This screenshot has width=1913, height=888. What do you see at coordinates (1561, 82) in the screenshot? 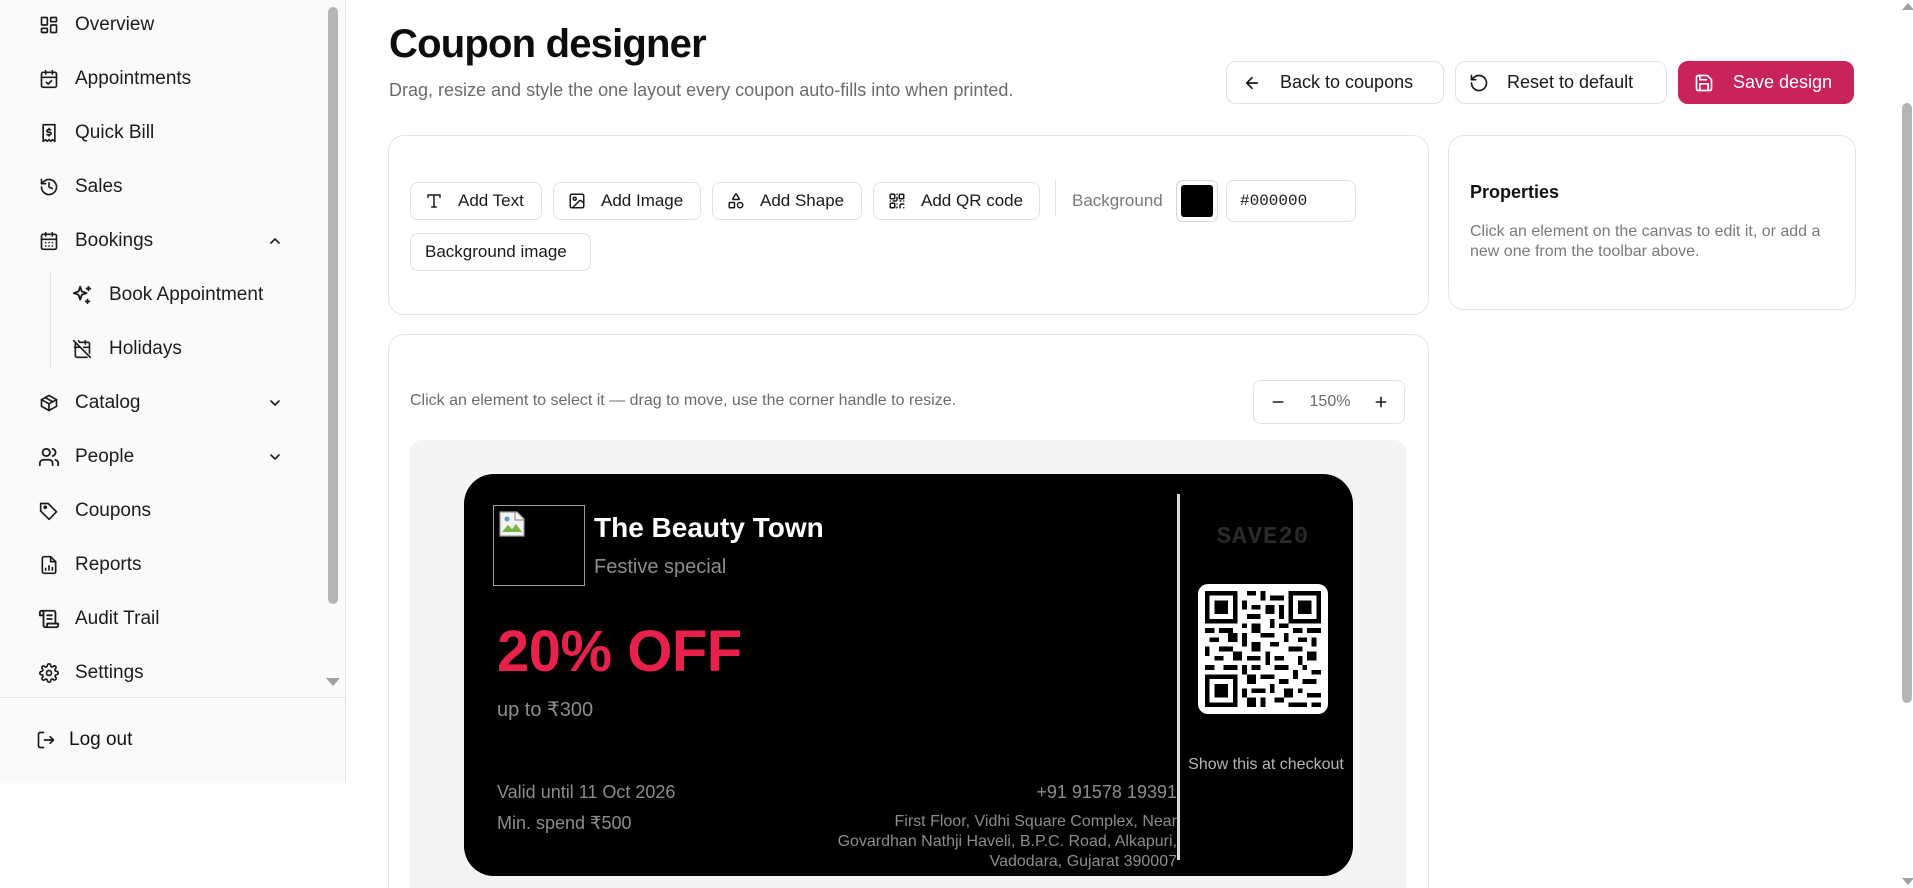
I see `reset-to-default-button: Reset to default` at bounding box center [1561, 82].